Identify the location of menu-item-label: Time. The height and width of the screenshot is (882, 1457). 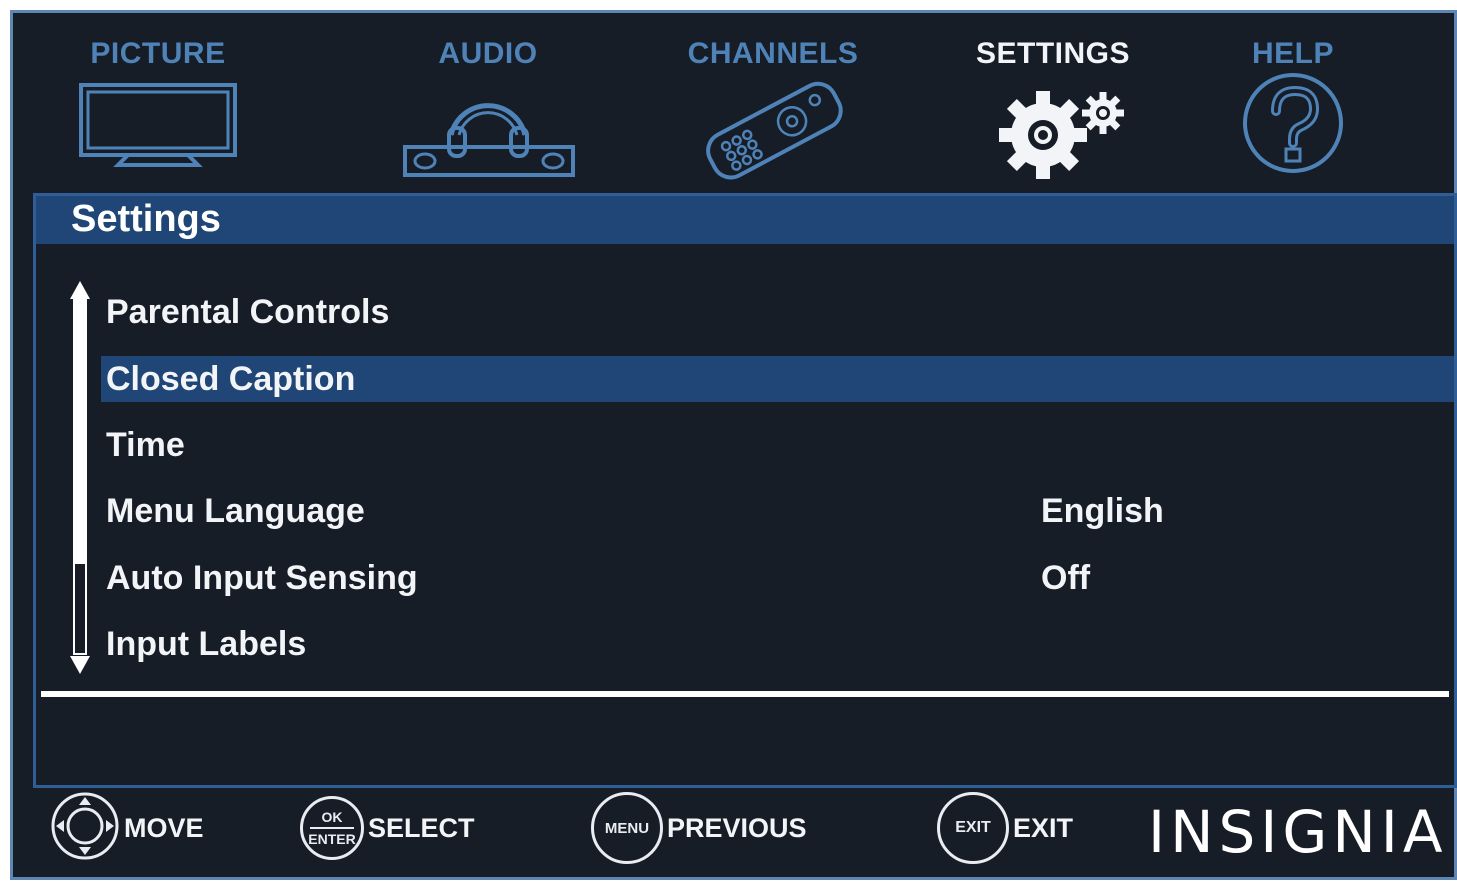
(145, 445).